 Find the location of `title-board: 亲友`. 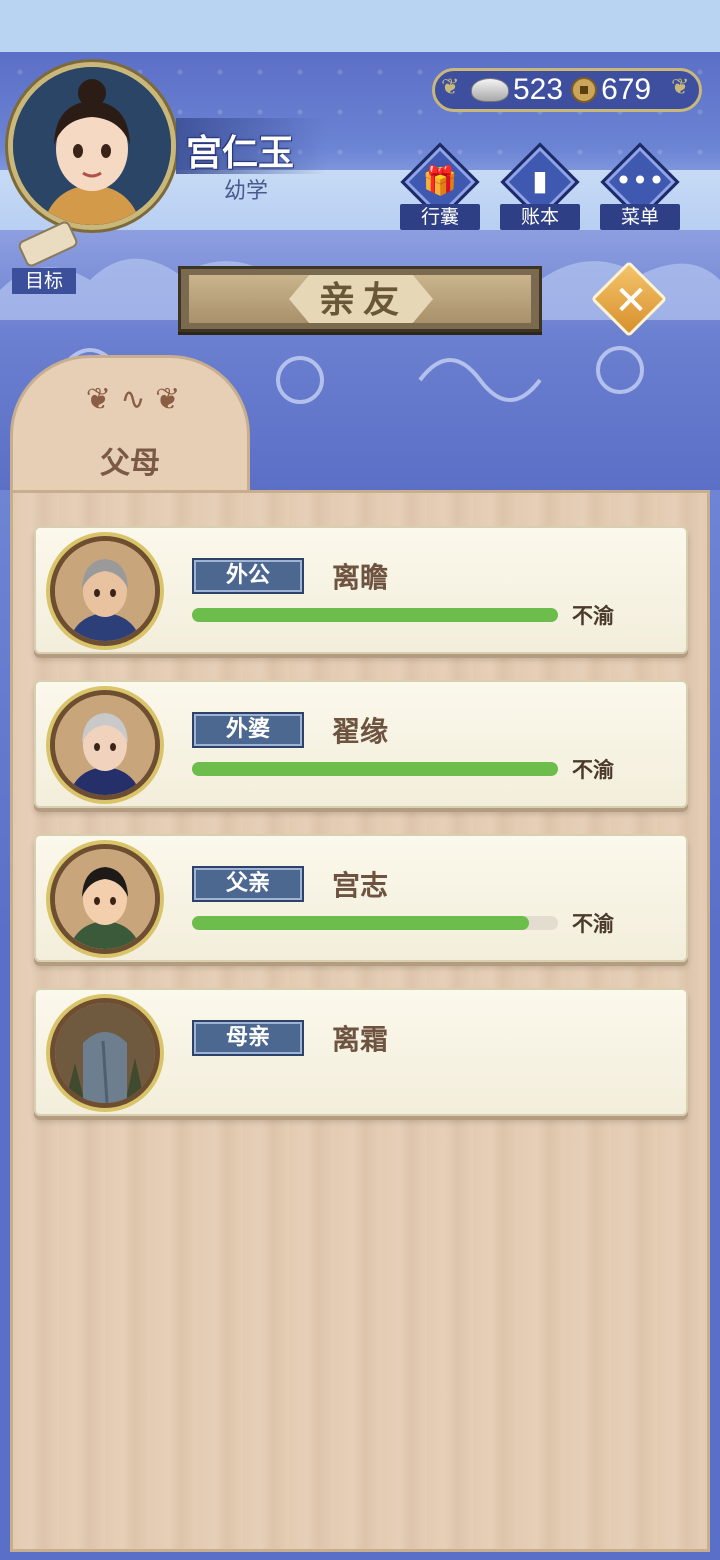

title-board: 亲友 is located at coordinates (360, 299).